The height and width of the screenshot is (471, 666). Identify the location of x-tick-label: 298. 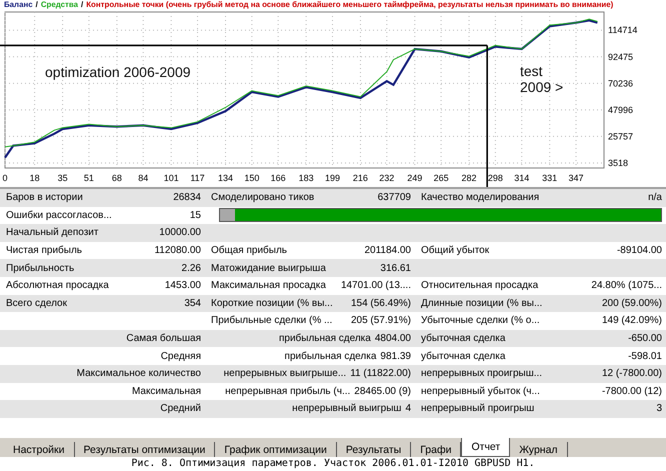
(495, 178).